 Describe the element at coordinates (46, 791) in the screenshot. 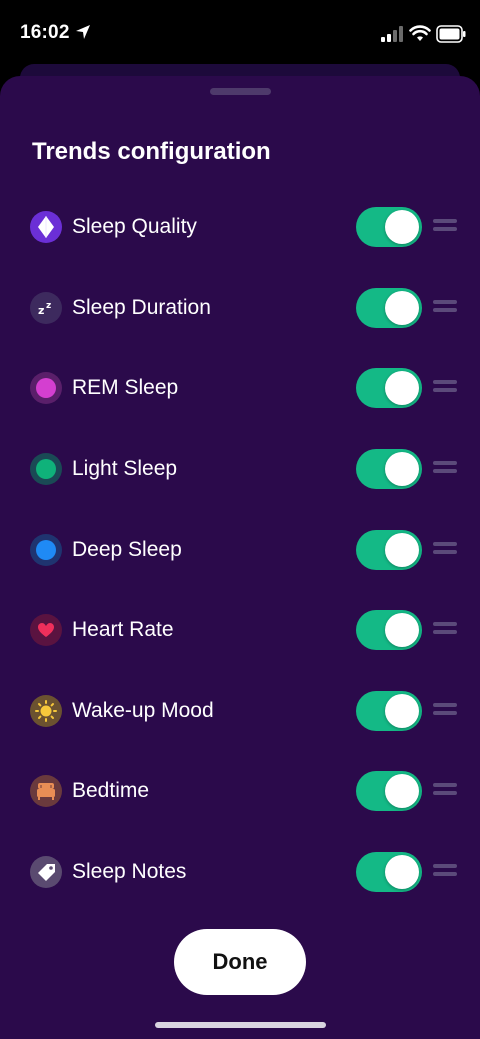

I see `bed-icon` at that location.